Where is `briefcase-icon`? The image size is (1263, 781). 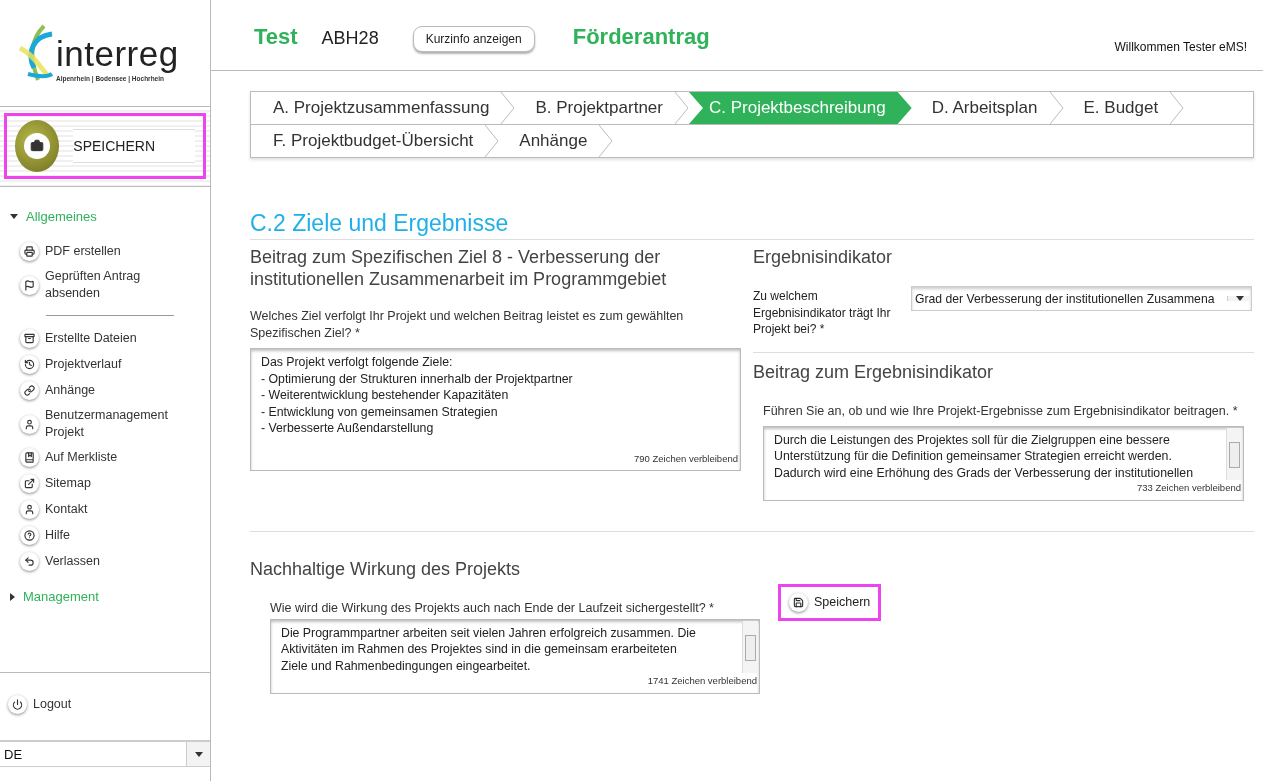
briefcase-icon is located at coordinates (37, 146).